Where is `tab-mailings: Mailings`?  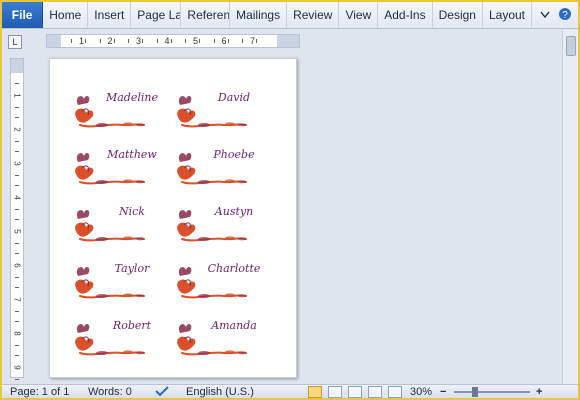 tab-mailings: Mailings is located at coordinates (259, 15).